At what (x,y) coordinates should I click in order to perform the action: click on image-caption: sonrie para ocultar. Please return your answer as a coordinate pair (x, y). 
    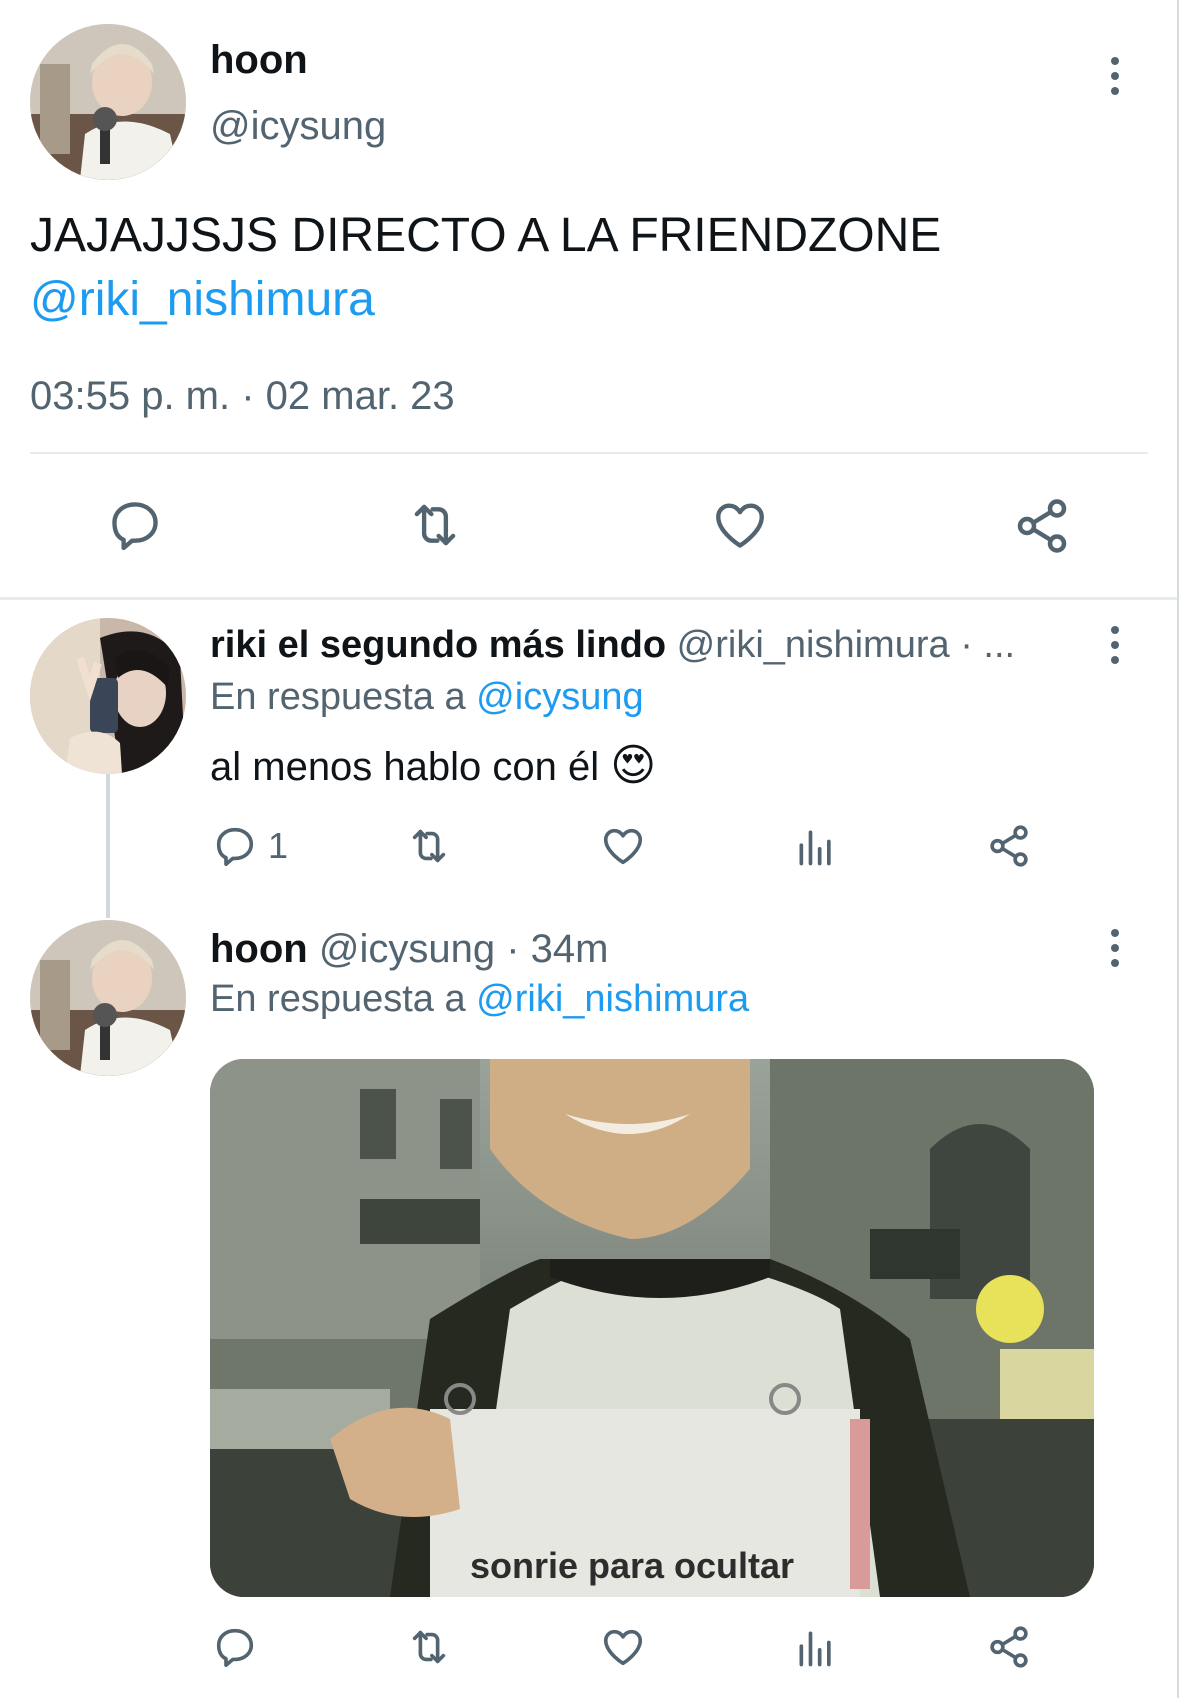
    Looking at the image, I should click on (632, 1565).